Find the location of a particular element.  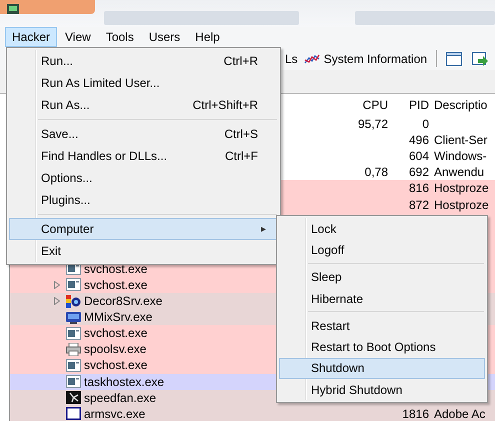

shortcut-text: Ctrl+R is located at coordinates (241, 61).